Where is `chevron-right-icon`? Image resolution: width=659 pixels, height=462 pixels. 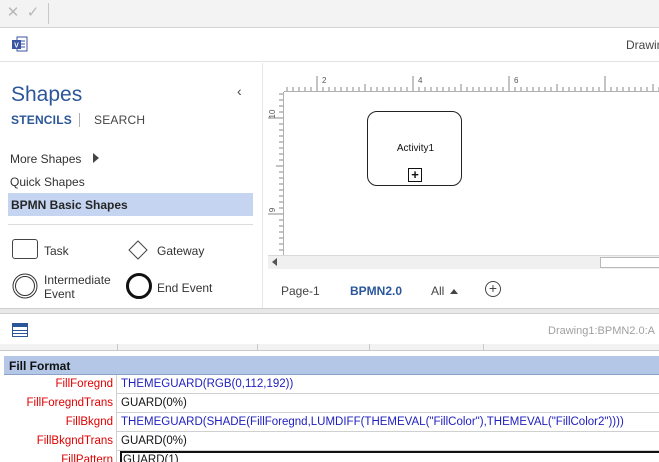 chevron-right-icon is located at coordinates (96, 158).